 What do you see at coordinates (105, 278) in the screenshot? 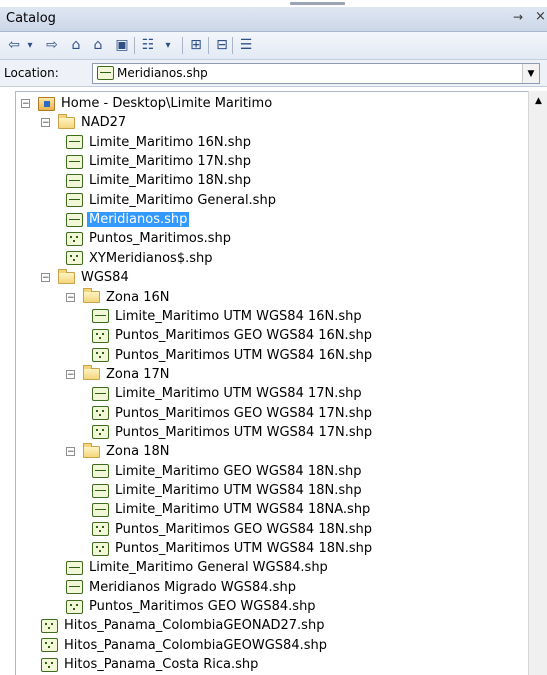
I see `tree-item-label: WGS84` at bounding box center [105, 278].